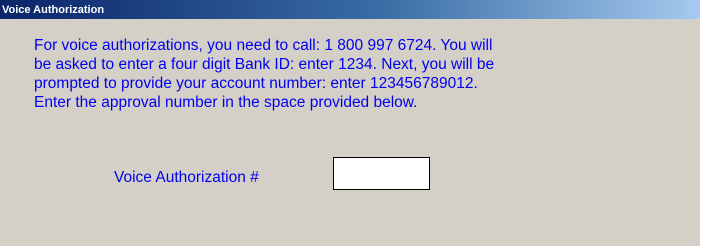 This screenshot has height=246, width=707. Describe the element at coordinates (186, 177) in the screenshot. I see `voice-authorization-label: Voice Authorization #` at that location.